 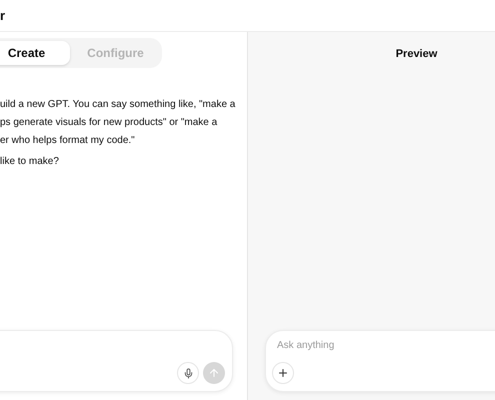 What do you see at coordinates (109, 123) in the screenshot?
I see `message-text: ps generate visuals for new products" or "make a` at bounding box center [109, 123].